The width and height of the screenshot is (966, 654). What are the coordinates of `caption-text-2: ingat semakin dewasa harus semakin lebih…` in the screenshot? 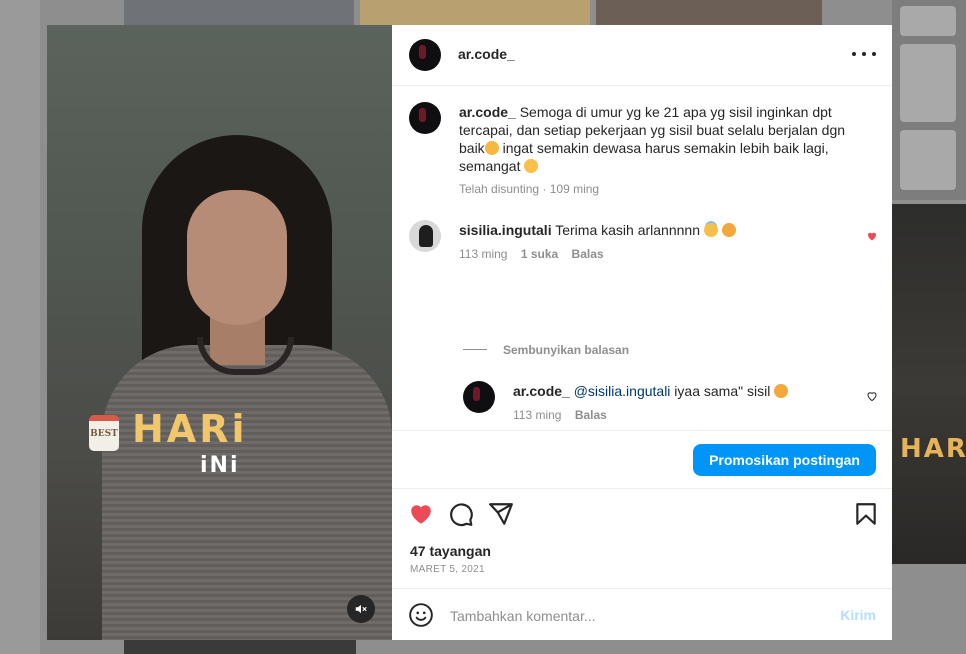 It's located at (644, 157).